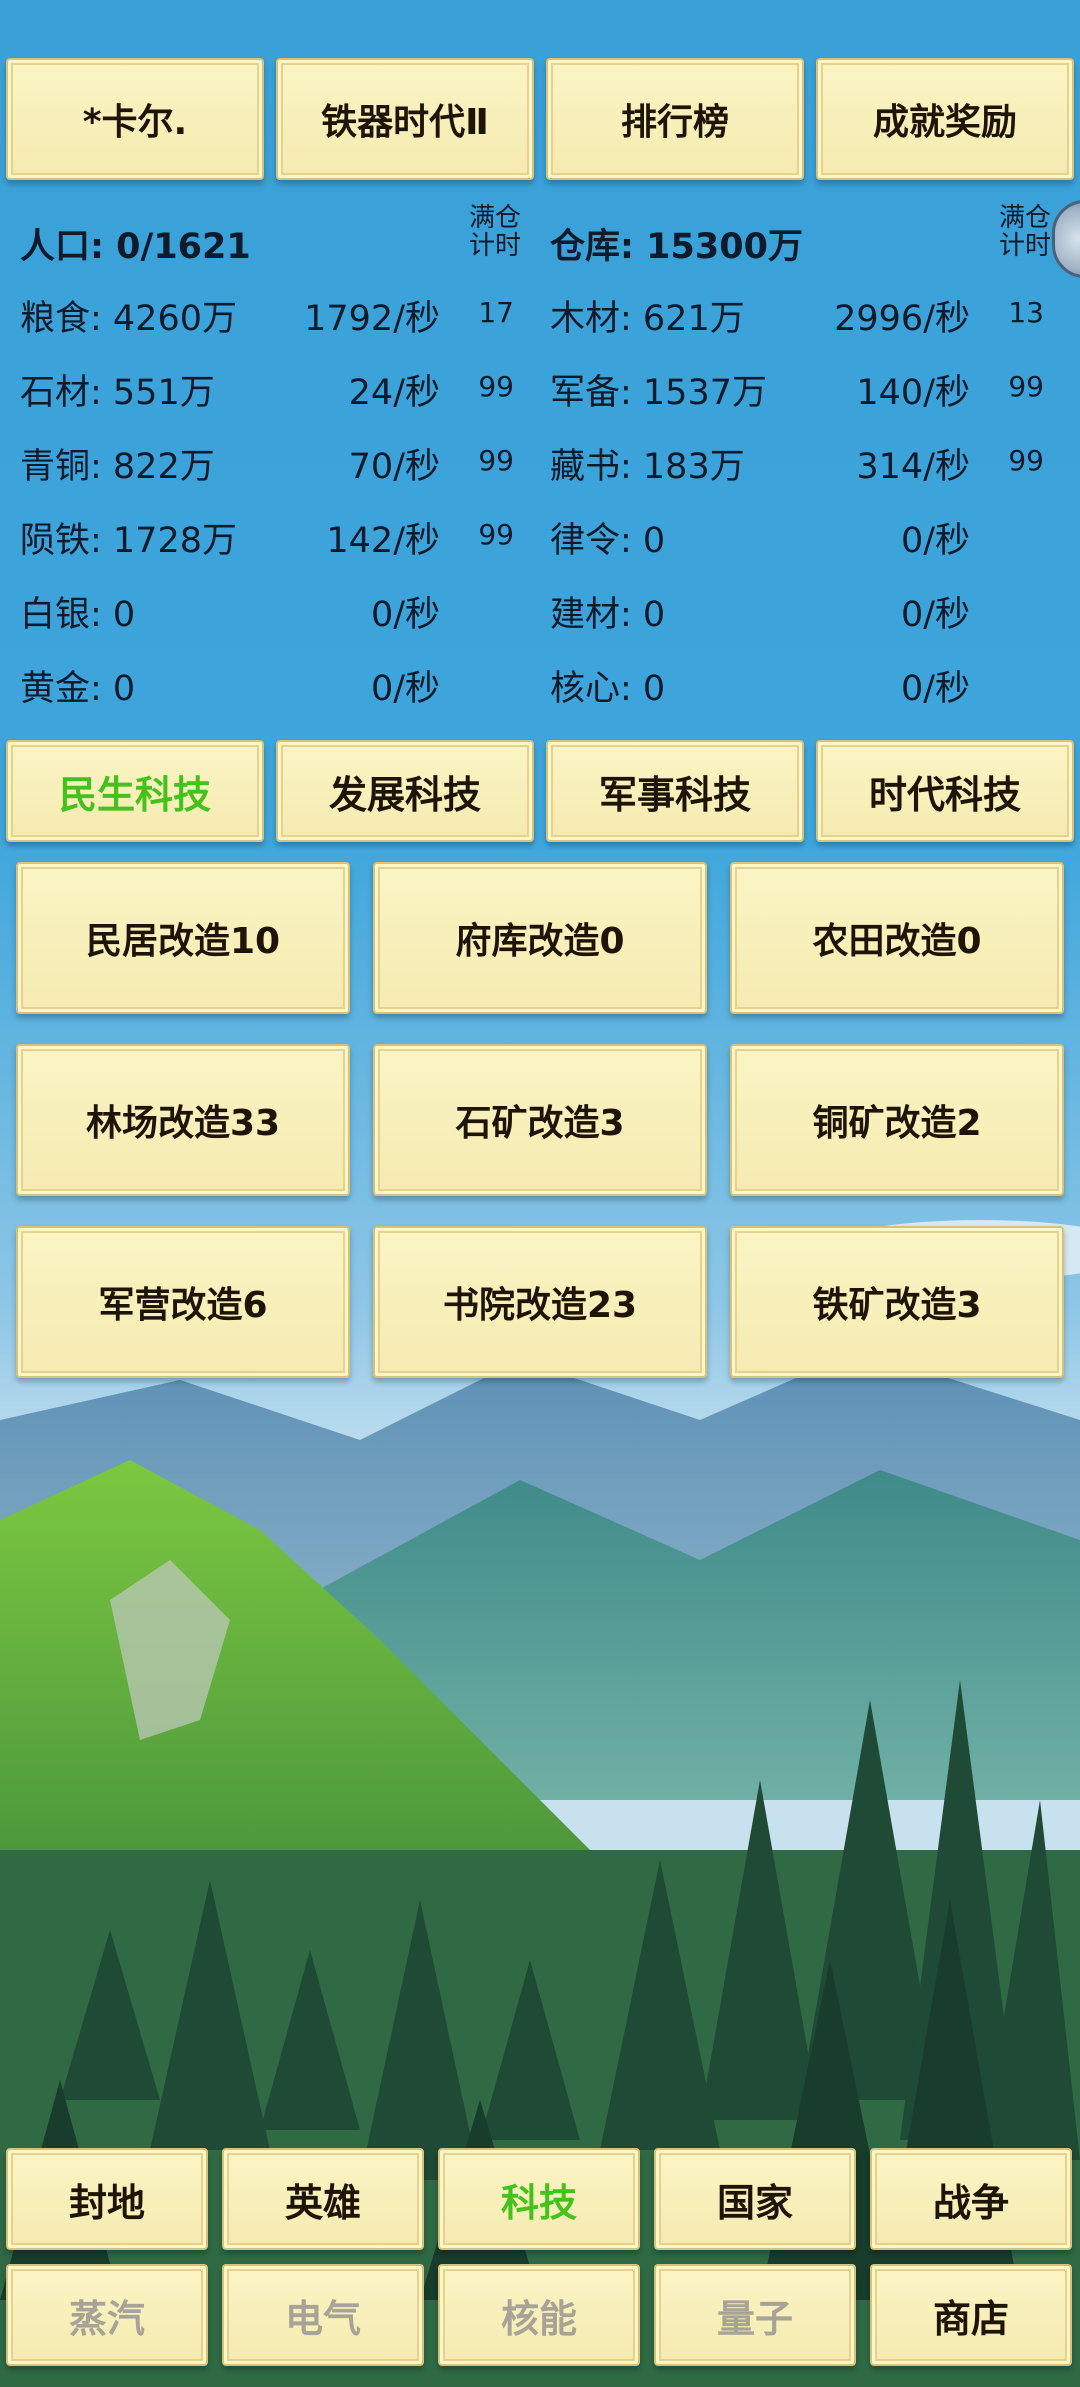 The image size is (1080, 2387). Describe the element at coordinates (496, 312) in the screenshot. I see `resource-grain-timer: 17` at that location.